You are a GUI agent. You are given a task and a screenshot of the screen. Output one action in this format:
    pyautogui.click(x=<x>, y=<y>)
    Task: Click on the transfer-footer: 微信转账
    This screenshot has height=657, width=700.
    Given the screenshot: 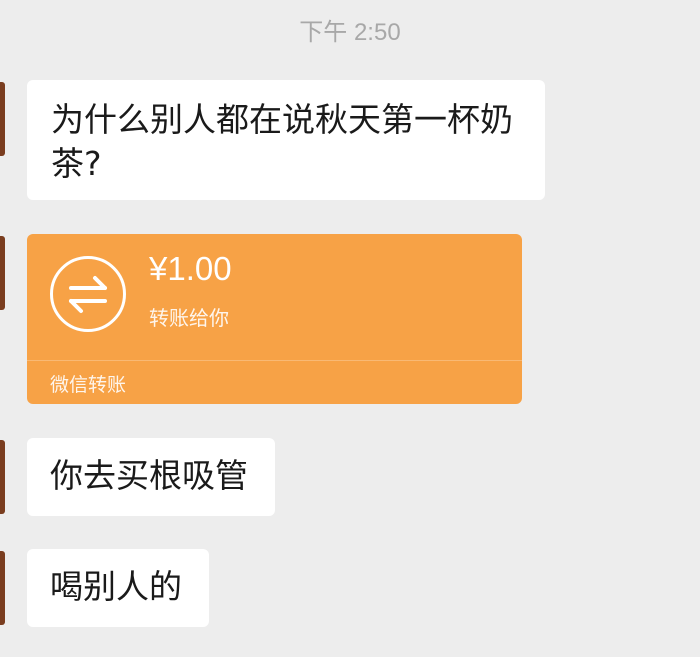 What is the action you would take?
    pyautogui.click(x=88, y=385)
    